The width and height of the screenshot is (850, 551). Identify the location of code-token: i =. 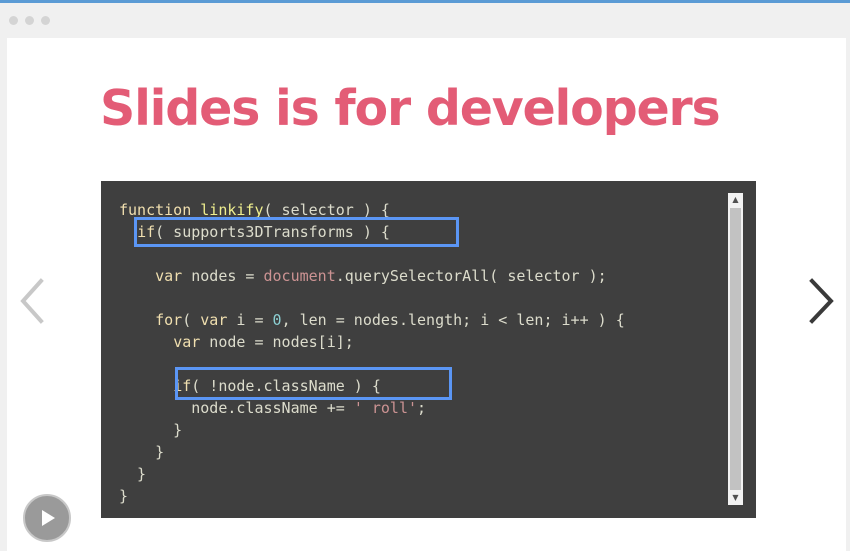
(250, 320).